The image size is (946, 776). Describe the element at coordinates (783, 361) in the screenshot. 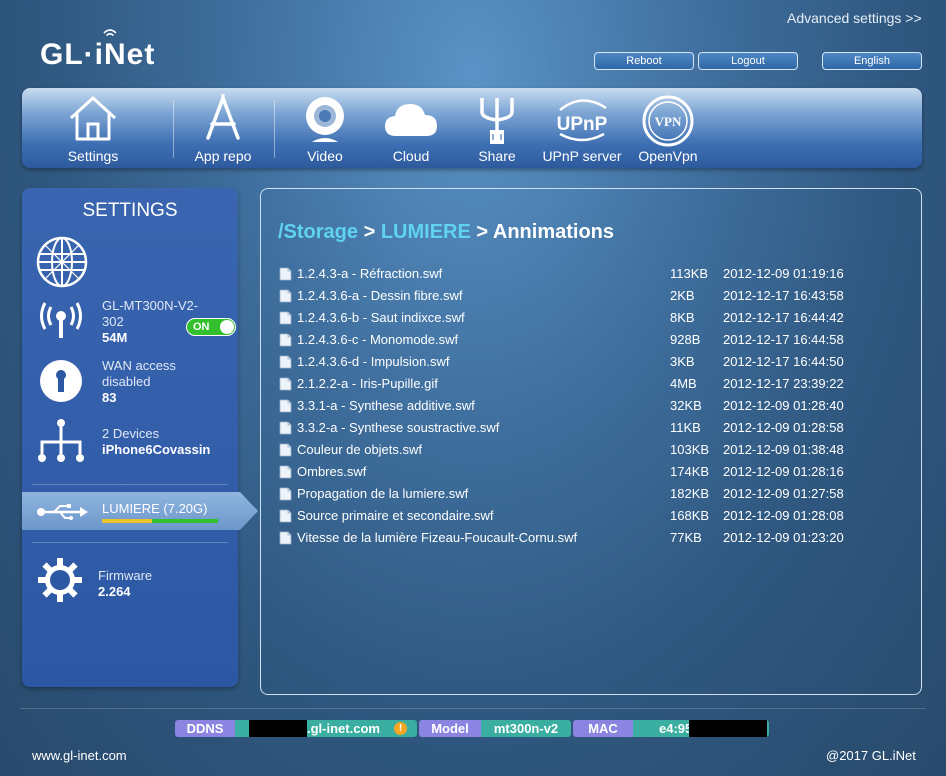

I see `file-date: 2012-12-17 16:44:50` at that location.